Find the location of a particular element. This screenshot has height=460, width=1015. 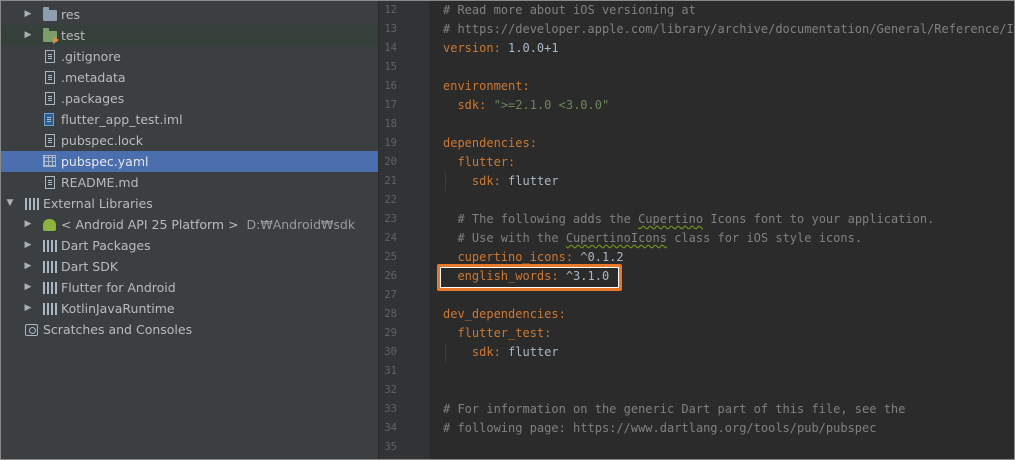

tree-item-flutter-android: ▶ Flutter for Android is located at coordinates (189, 287).